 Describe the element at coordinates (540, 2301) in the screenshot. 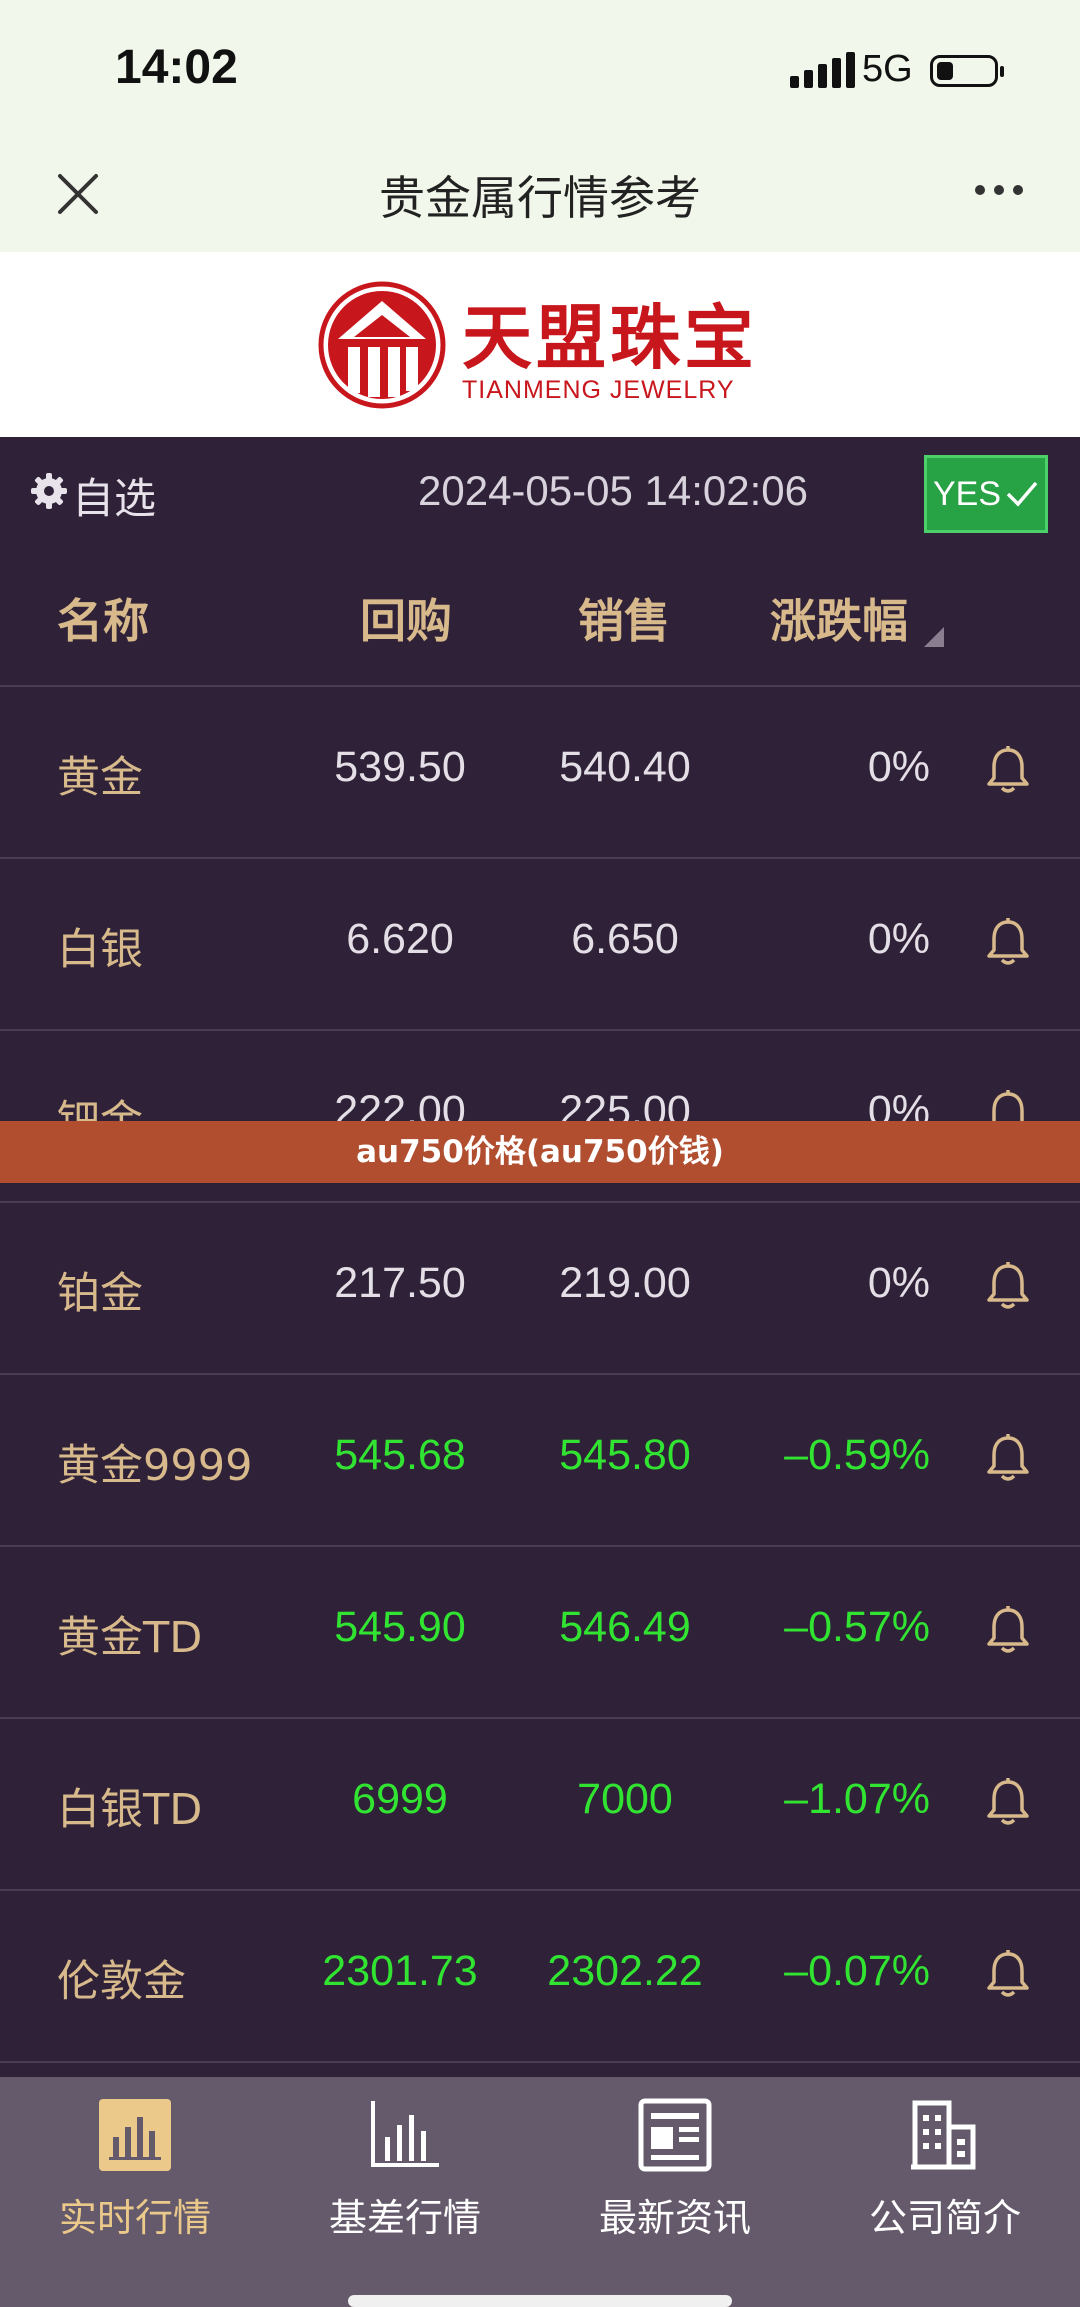

I see `home-indicator` at that location.